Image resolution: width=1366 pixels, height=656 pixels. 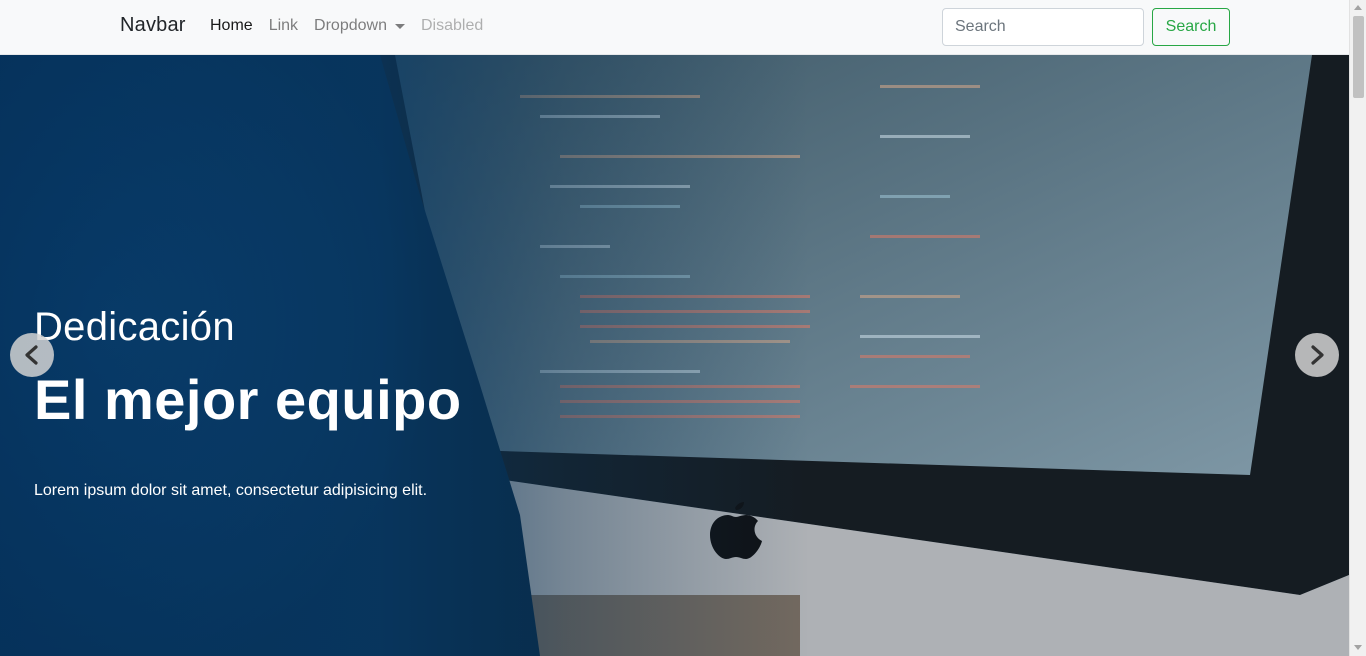 I want to click on scroll-up-icon, so click(x=1358, y=7).